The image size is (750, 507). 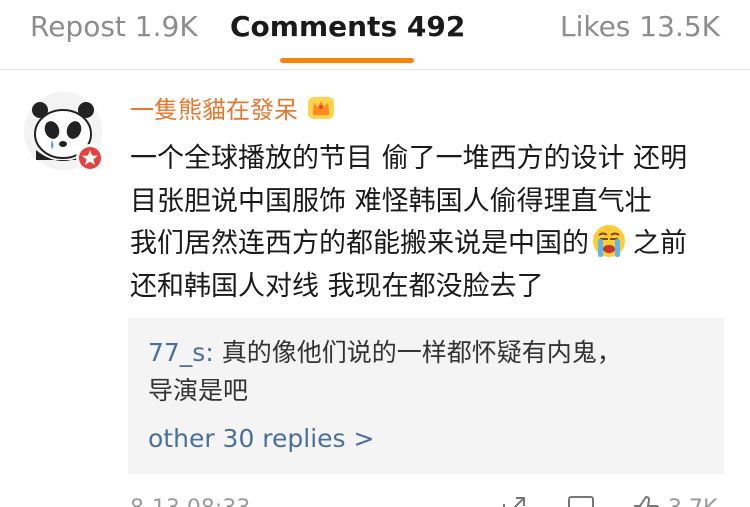 I want to click on reply-author: 77_s:, so click(x=181, y=352).